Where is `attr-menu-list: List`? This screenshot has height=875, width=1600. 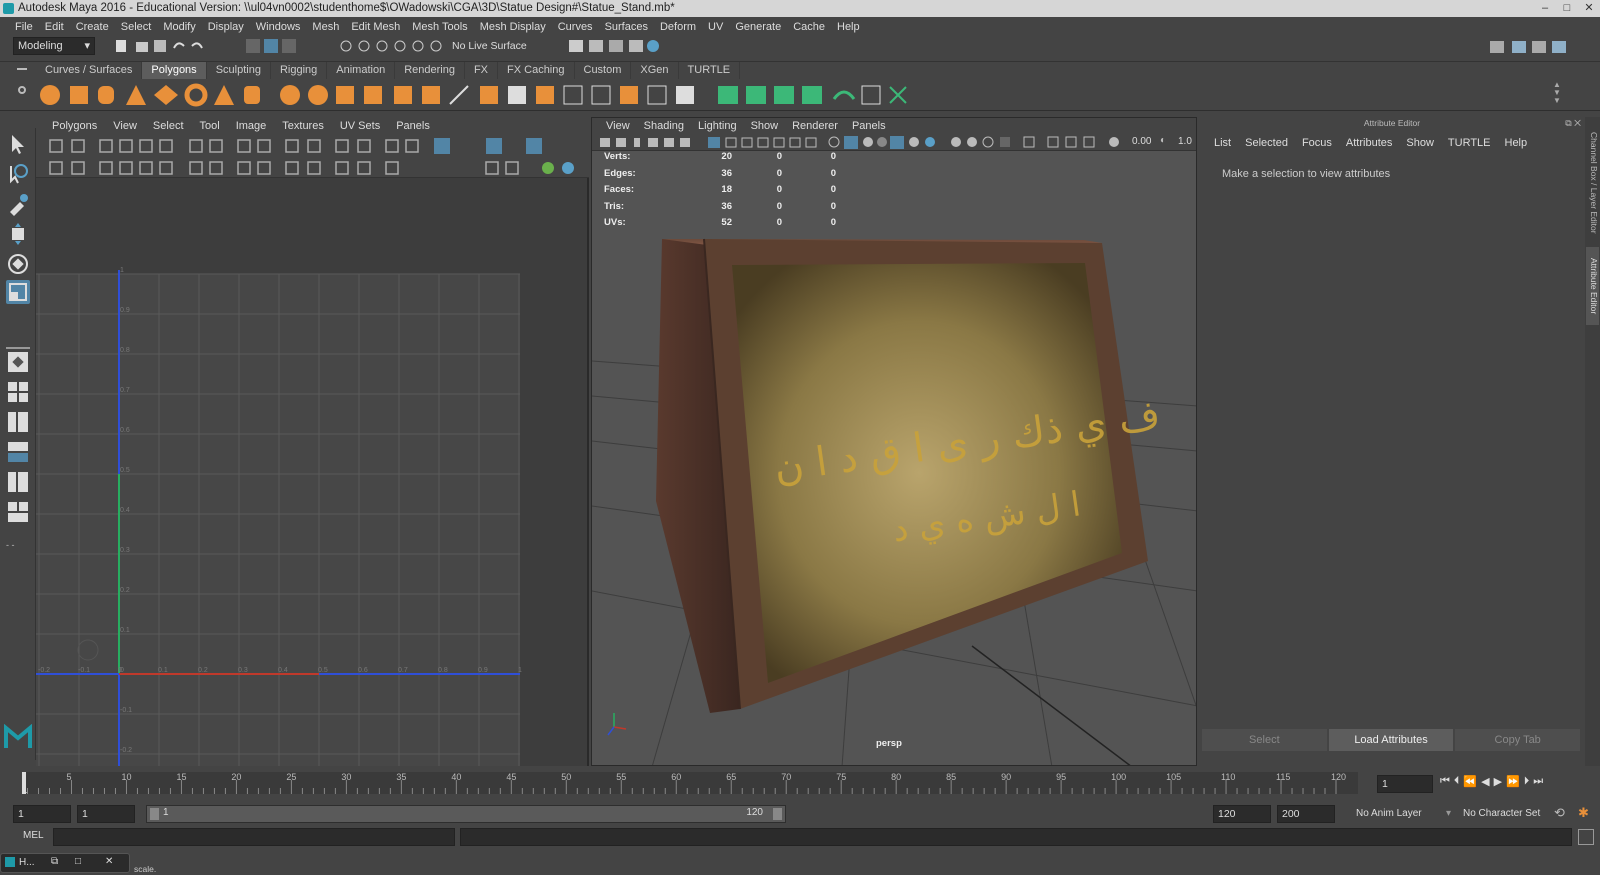 attr-menu-list: List is located at coordinates (1222, 143).